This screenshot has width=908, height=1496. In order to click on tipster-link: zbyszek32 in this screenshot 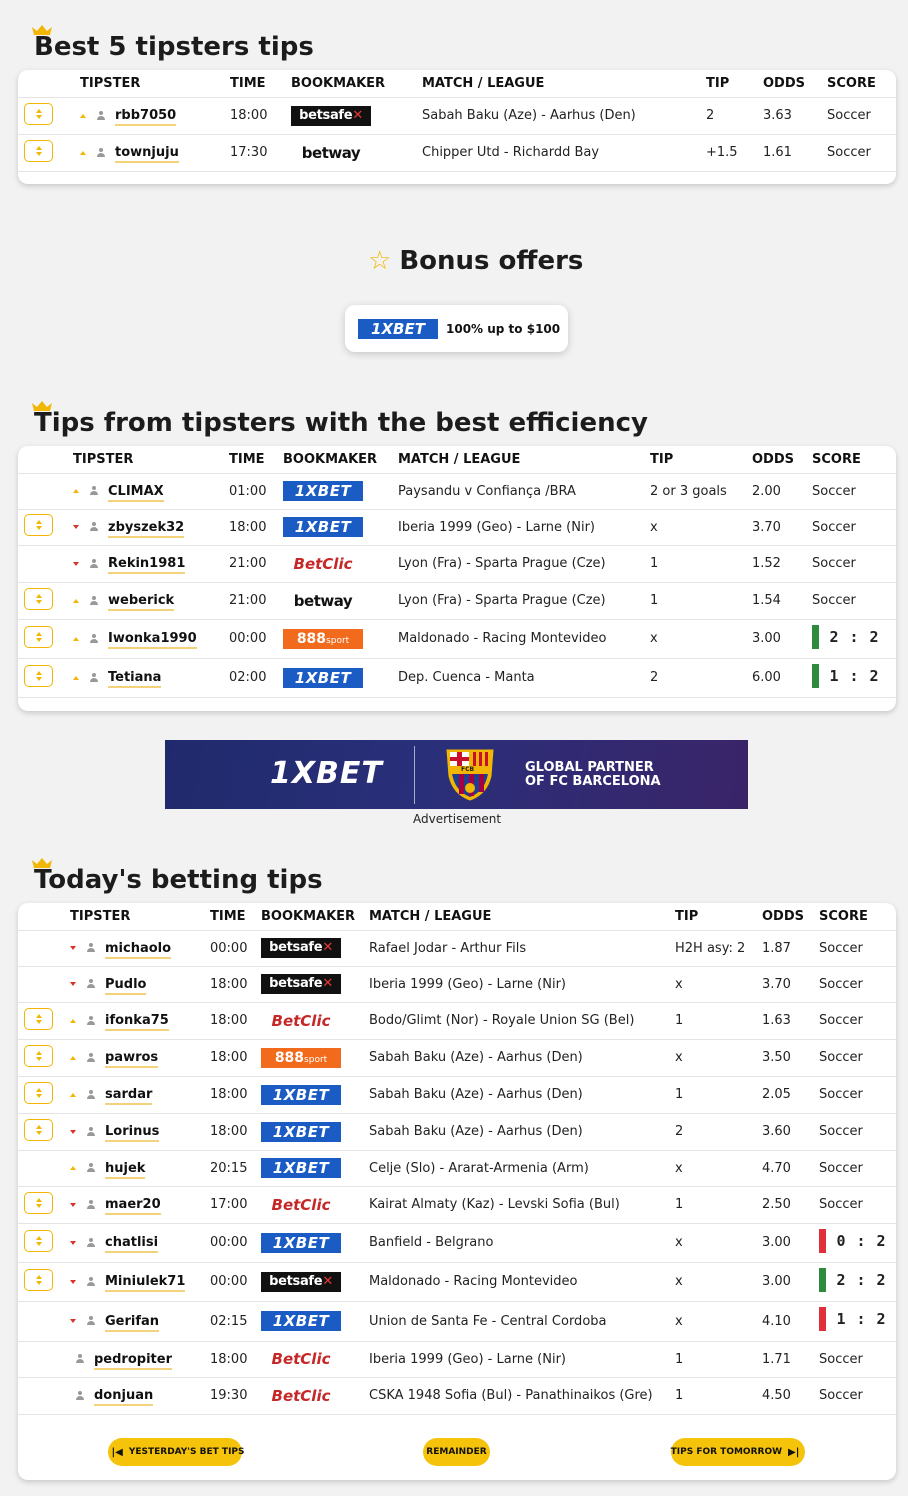, I will do `click(146, 528)`.